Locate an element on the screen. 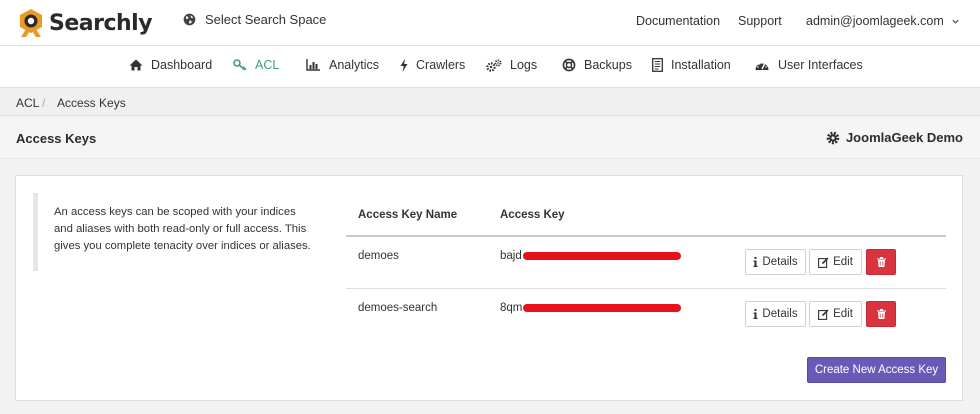 The height and width of the screenshot is (414, 980). gear-icon is located at coordinates (833, 137).